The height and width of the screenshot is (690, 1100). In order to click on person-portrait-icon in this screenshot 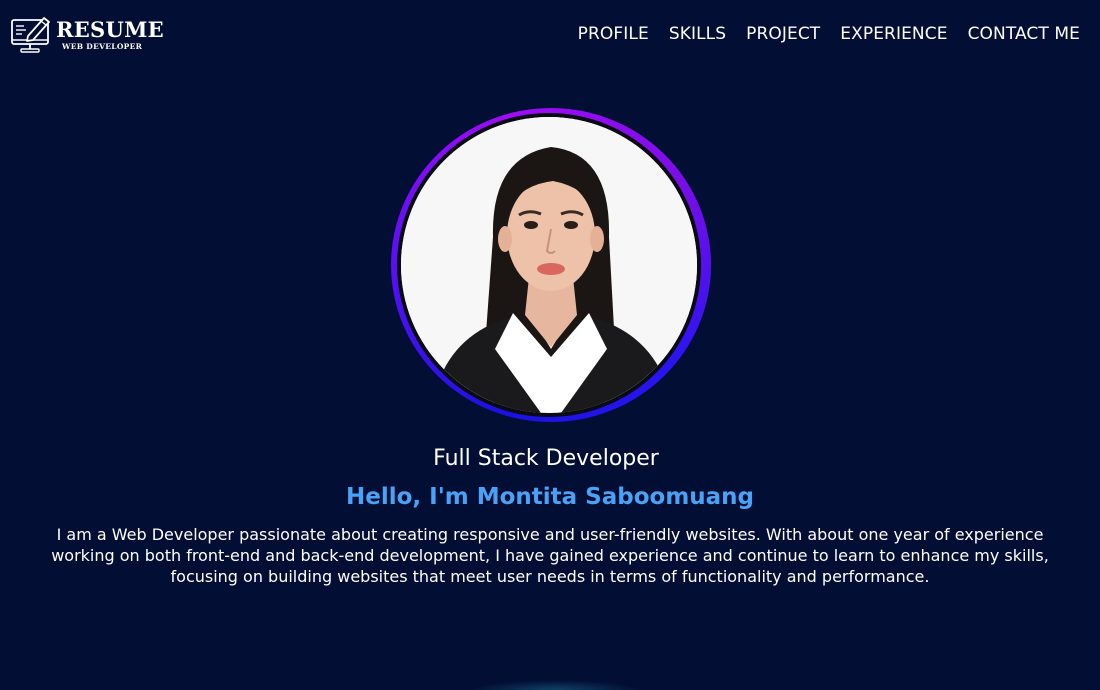, I will do `click(549, 265)`.